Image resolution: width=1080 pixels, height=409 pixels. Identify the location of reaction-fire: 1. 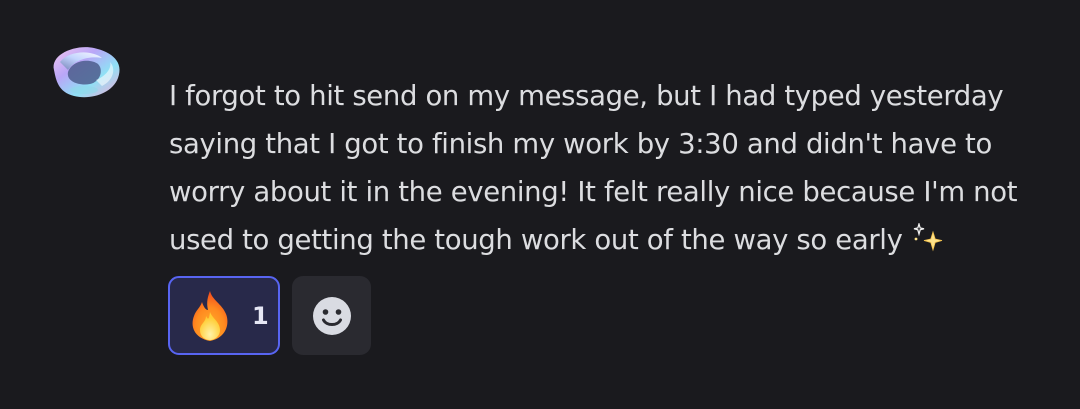
(224, 315).